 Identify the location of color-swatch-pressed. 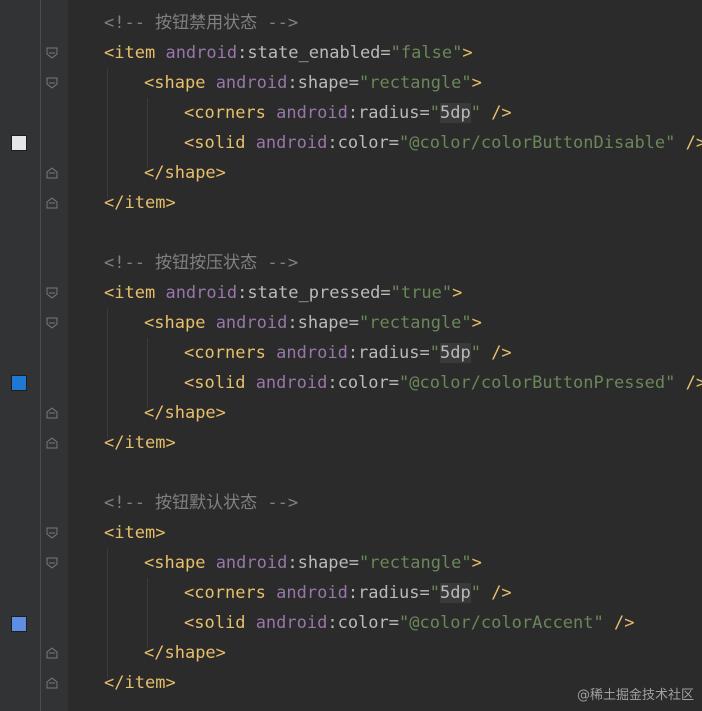
(19, 383).